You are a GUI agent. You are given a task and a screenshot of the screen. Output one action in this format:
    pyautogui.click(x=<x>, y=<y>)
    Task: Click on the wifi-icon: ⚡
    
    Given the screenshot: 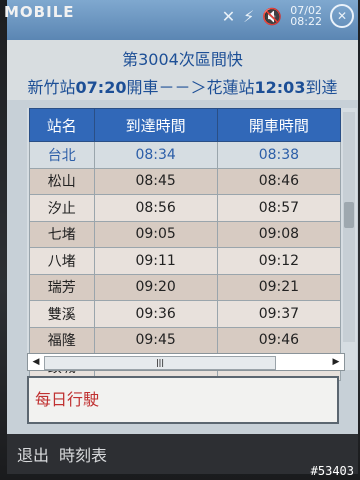 What is the action you would take?
    pyautogui.click(x=249, y=16)
    